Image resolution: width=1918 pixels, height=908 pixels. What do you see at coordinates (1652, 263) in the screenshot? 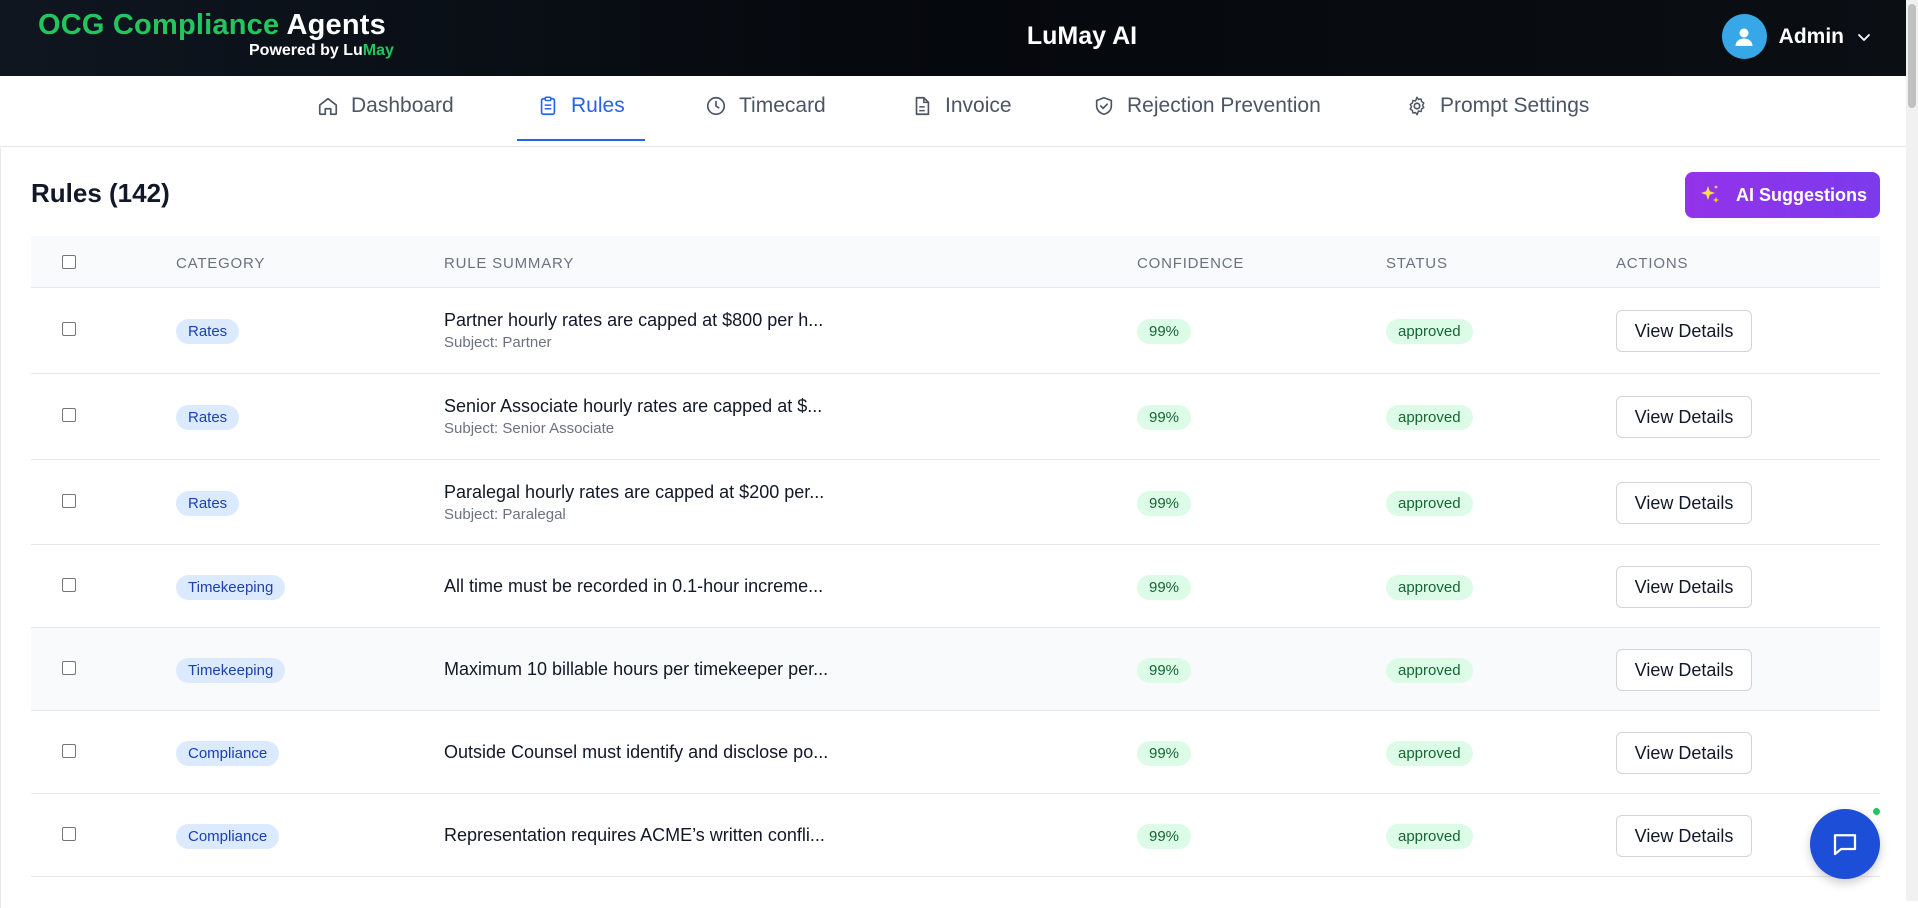
I see `column-header-actions: ACTIONS` at bounding box center [1652, 263].